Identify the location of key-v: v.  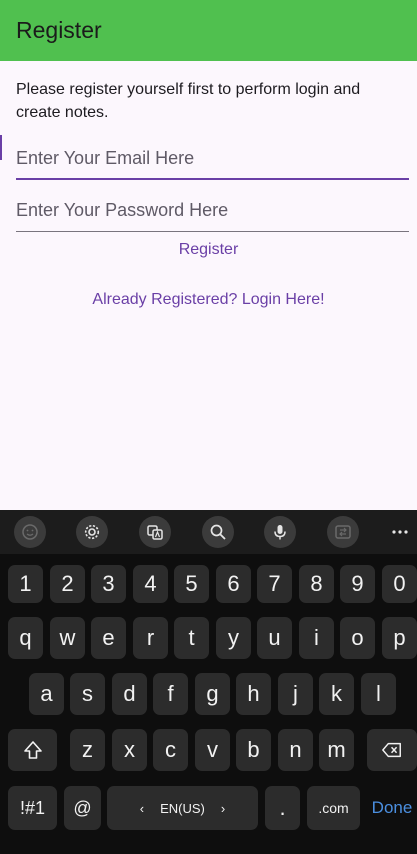
(212, 750).